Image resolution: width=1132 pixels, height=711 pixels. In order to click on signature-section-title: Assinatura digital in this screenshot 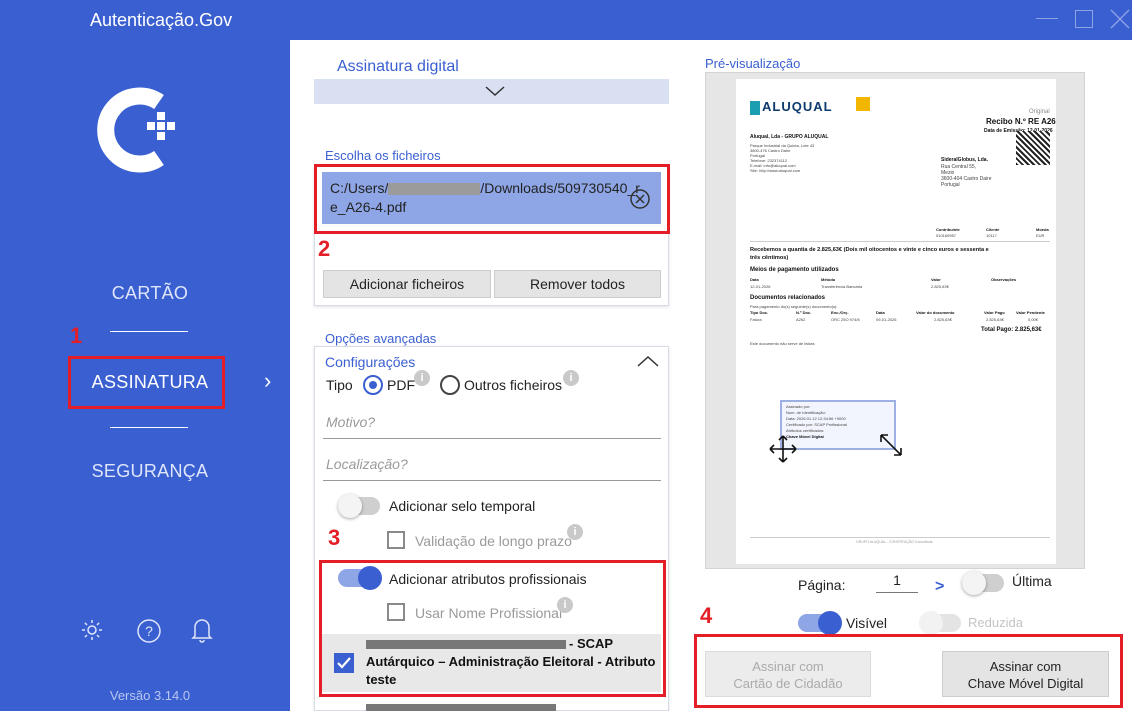, I will do `click(398, 66)`.